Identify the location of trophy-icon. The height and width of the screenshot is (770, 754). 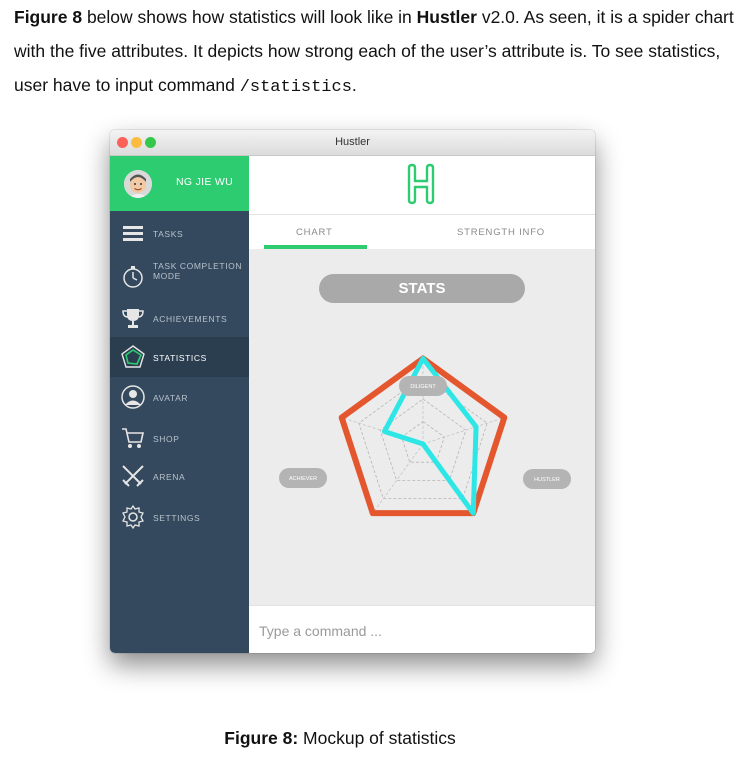
(133, 318).